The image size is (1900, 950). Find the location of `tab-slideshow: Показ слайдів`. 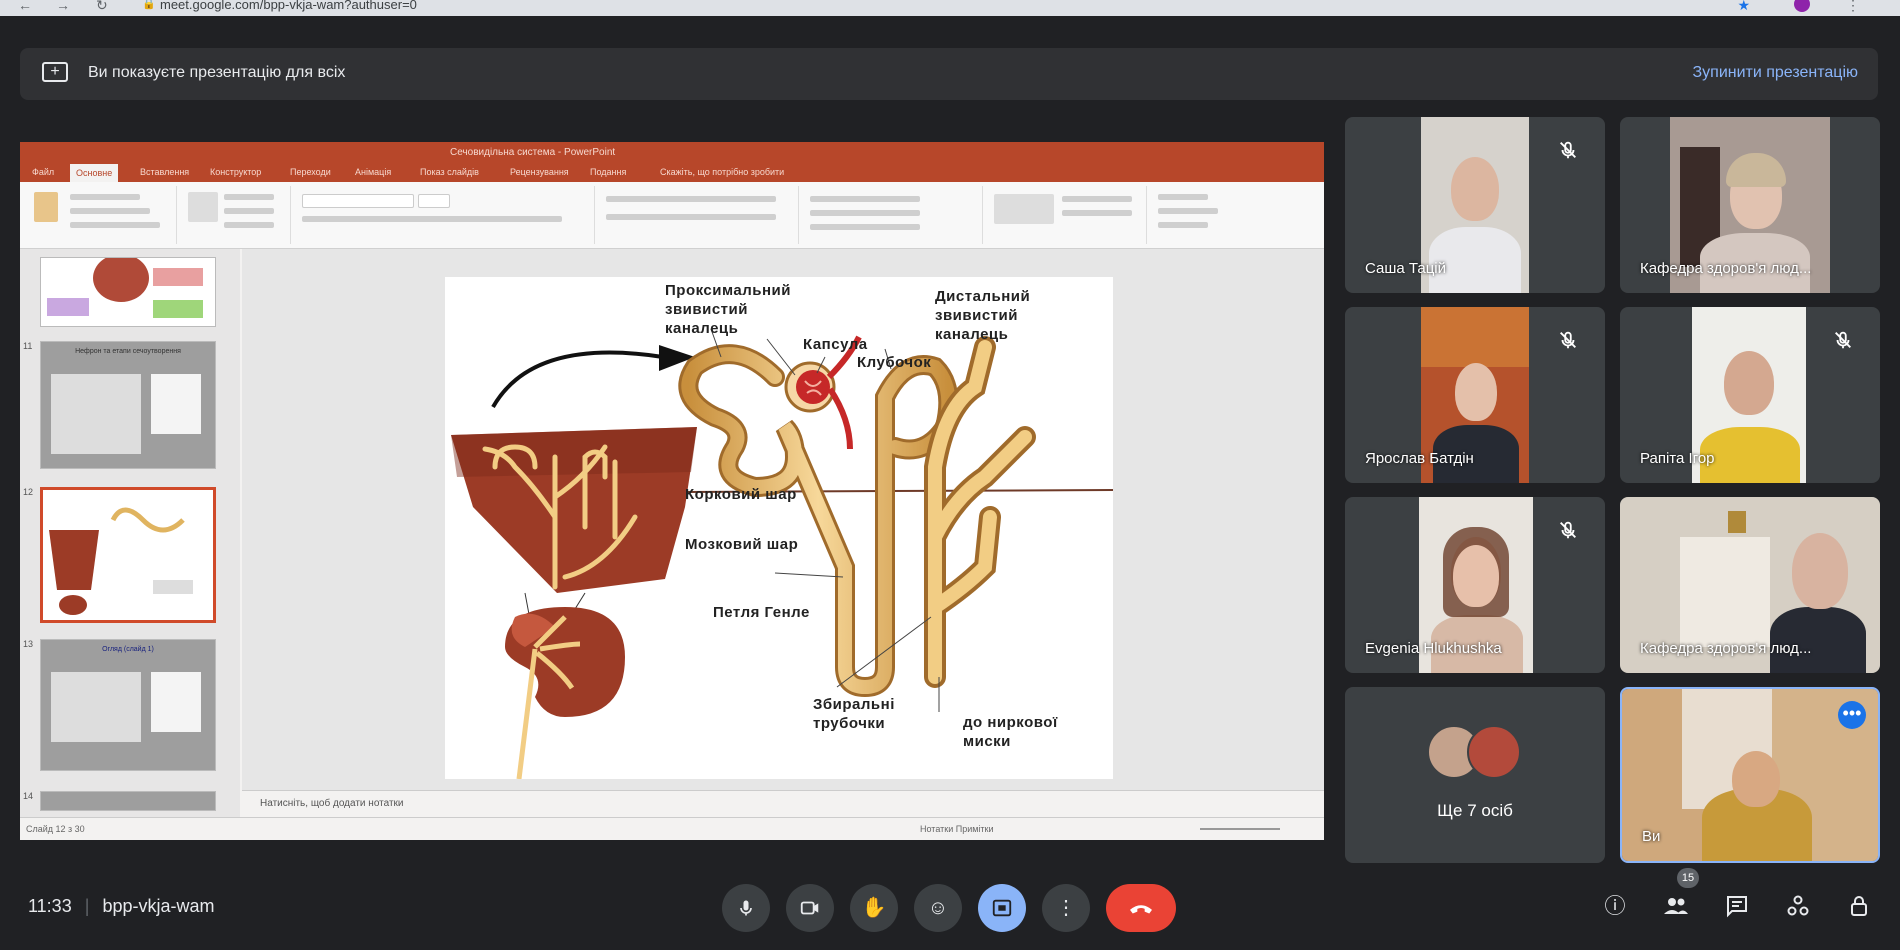

tab-slideshow: Показ слайдів is located at coordinates (449, 172).